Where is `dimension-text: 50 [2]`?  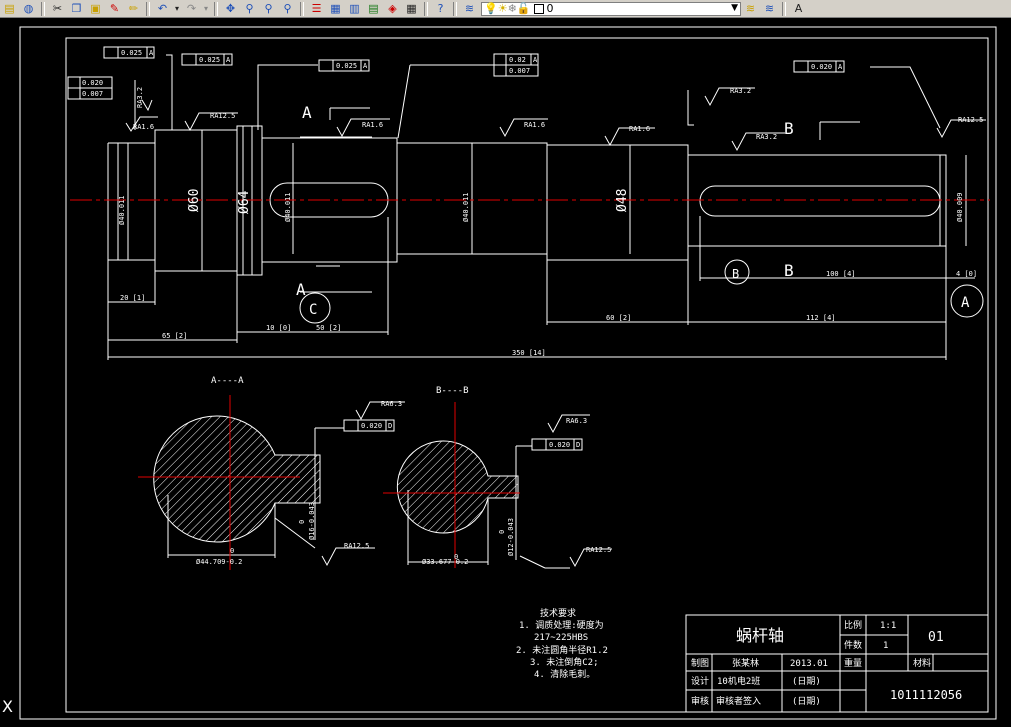
dimension-text: 50 [2] is located at coordinates (328, 328).